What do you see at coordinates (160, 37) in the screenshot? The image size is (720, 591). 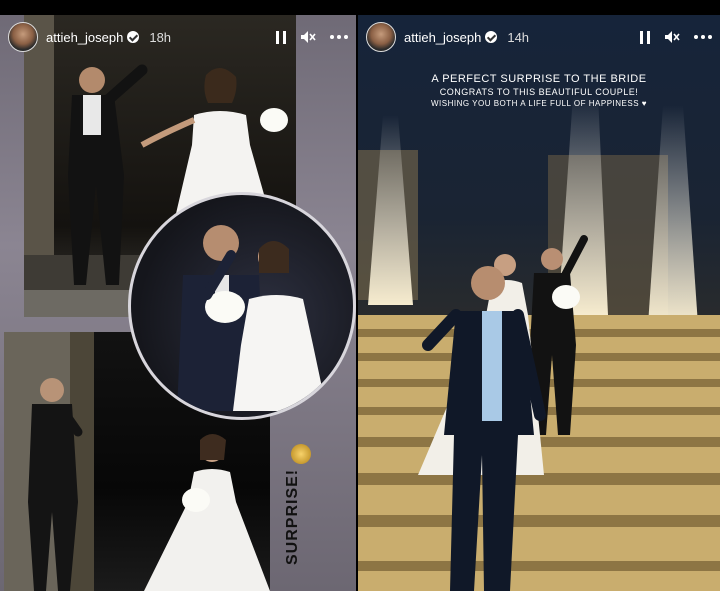 I see `story-time: 18h` at bounding box center [160, 37].